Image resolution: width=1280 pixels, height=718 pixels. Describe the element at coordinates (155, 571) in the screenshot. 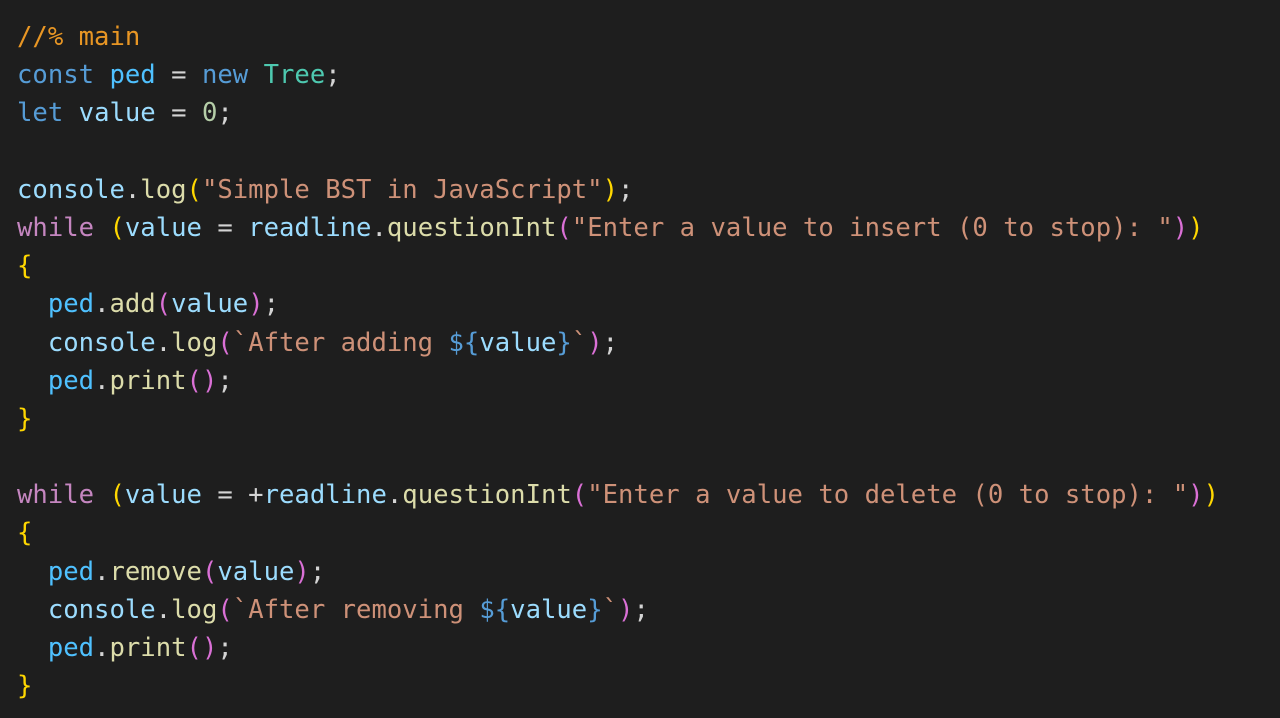

I see `code-token-function: remove` at that location.